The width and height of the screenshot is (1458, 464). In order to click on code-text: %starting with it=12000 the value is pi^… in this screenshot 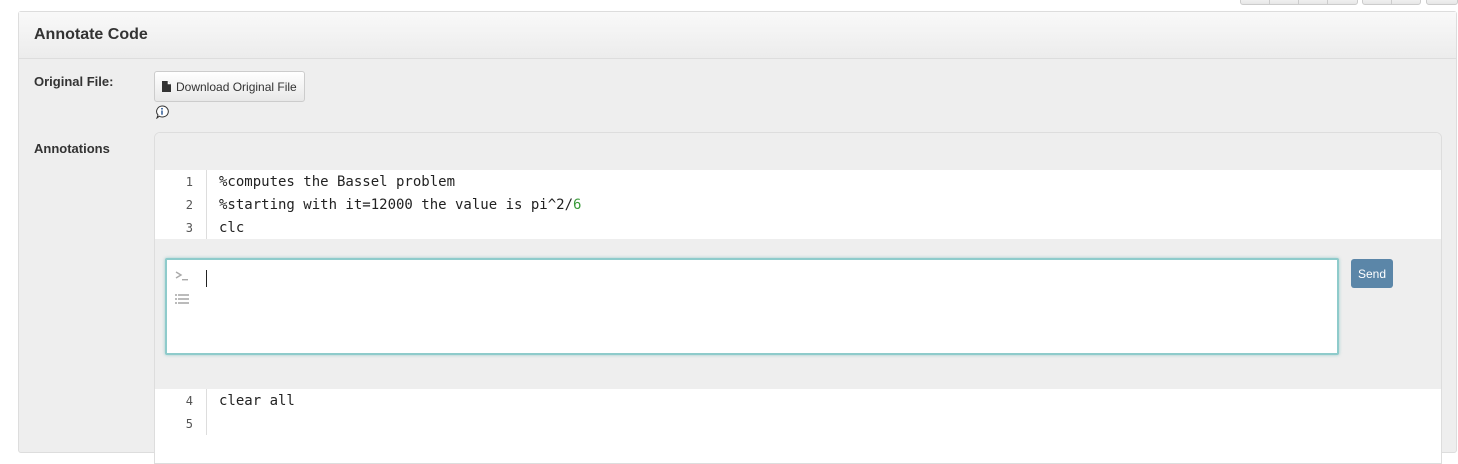, I will do `click(396, 204)`.